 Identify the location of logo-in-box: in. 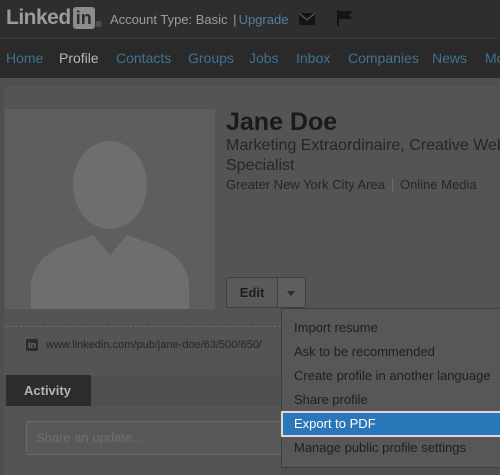
(83, 18).